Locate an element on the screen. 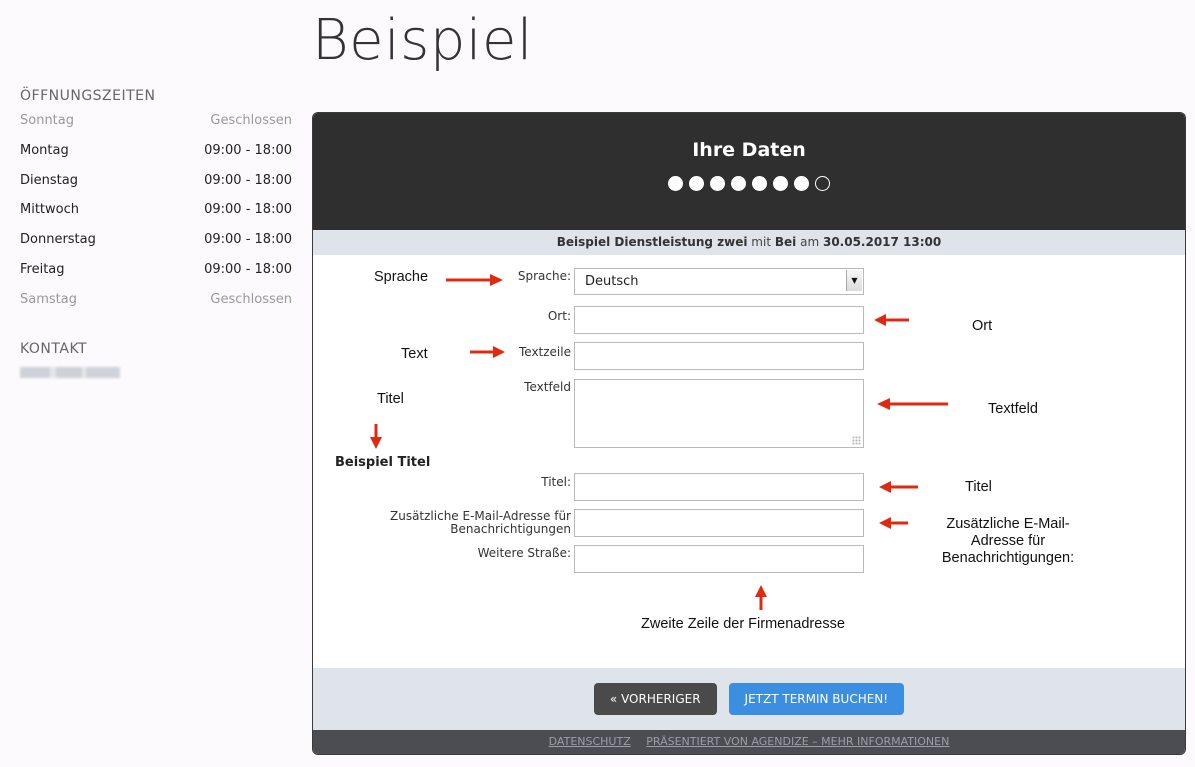 The height and width of the screenshot is (767, 1195). city-label: Ort: is located at coordinates (559, 316).